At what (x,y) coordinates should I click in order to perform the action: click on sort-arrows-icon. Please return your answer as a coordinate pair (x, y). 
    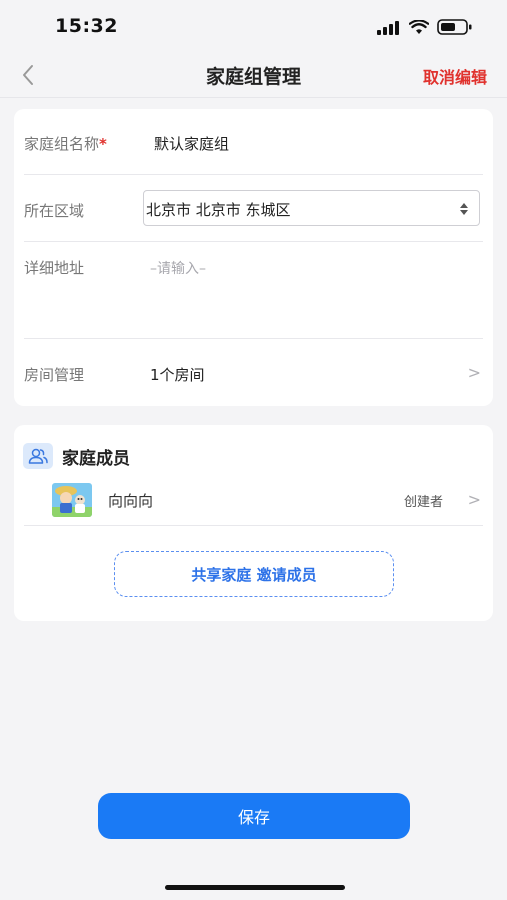
    Looking at the image, I should click on (464, 209).